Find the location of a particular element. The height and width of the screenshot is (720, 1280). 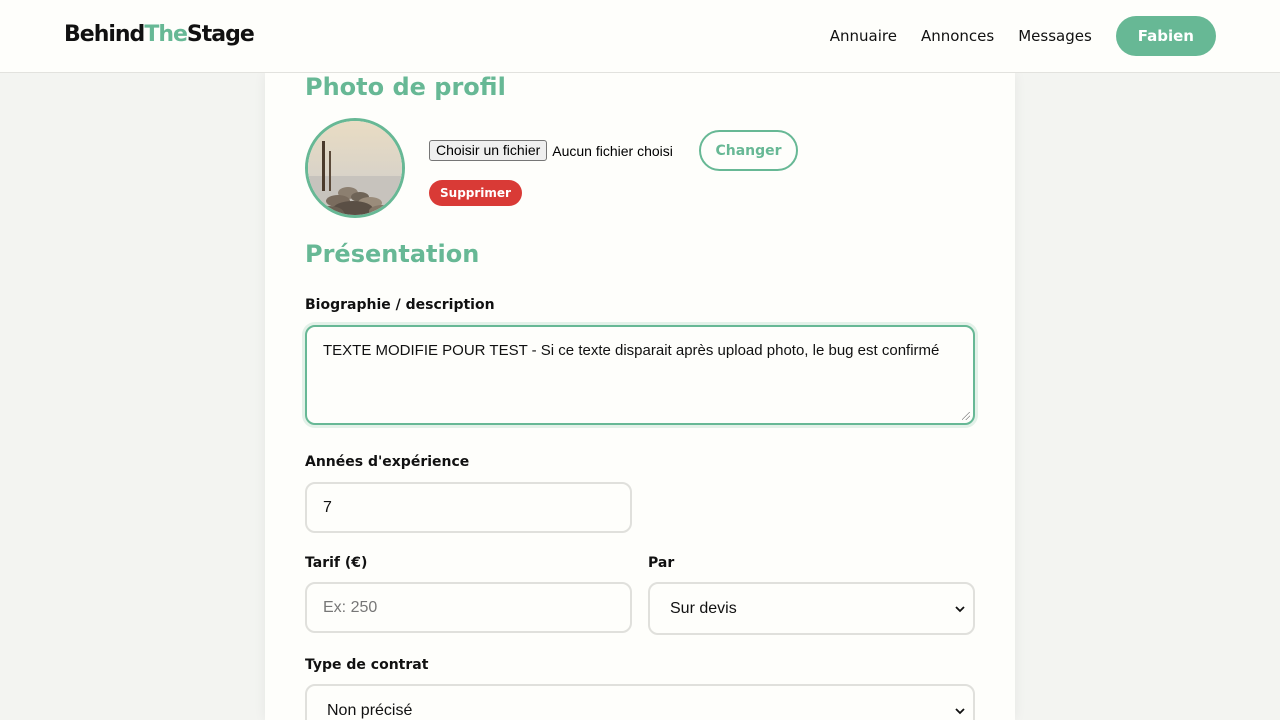

per-select: Sur devis is located at coordinates (811, 608).